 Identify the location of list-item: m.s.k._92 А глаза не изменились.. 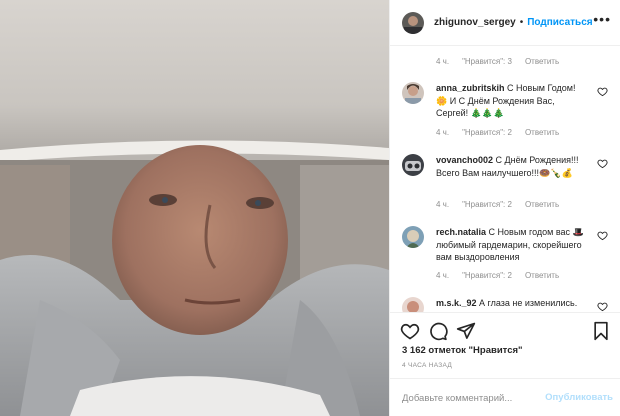
(505, 304).